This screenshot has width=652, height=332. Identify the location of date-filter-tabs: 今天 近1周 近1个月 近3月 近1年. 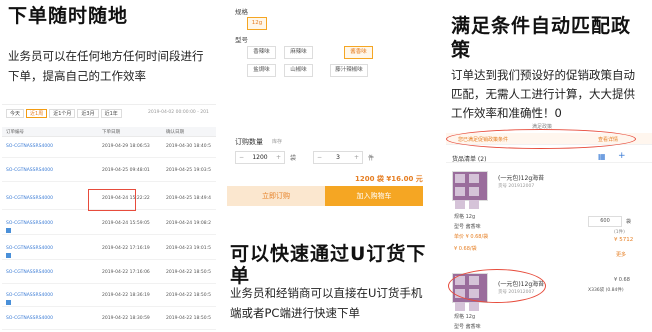
(64, 113).